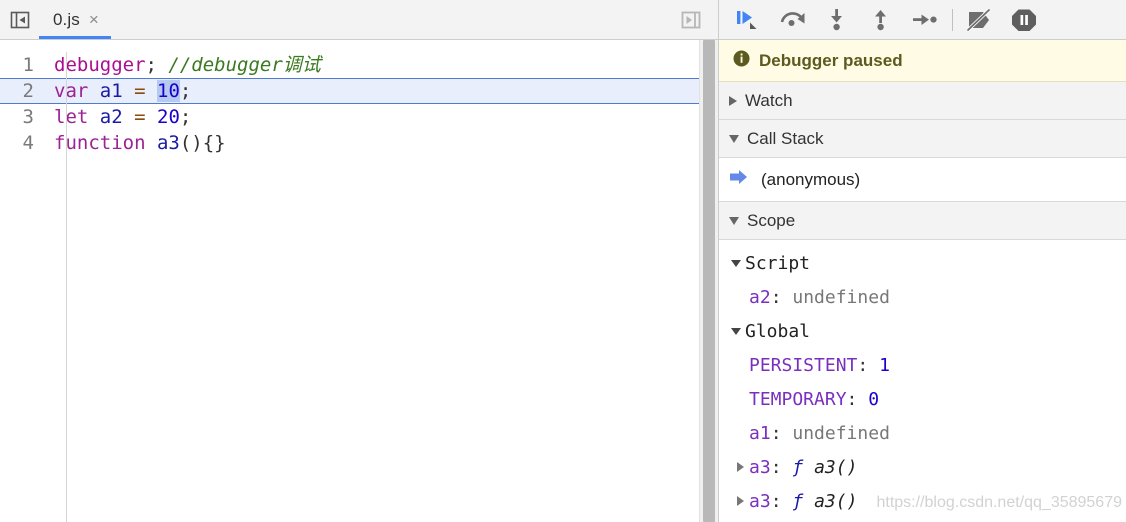 This screenshot has height=522, width=1126. Describe the element at coordinates (769, 100) in the screenshot. I see `section-title-watch: Watch` at that location.